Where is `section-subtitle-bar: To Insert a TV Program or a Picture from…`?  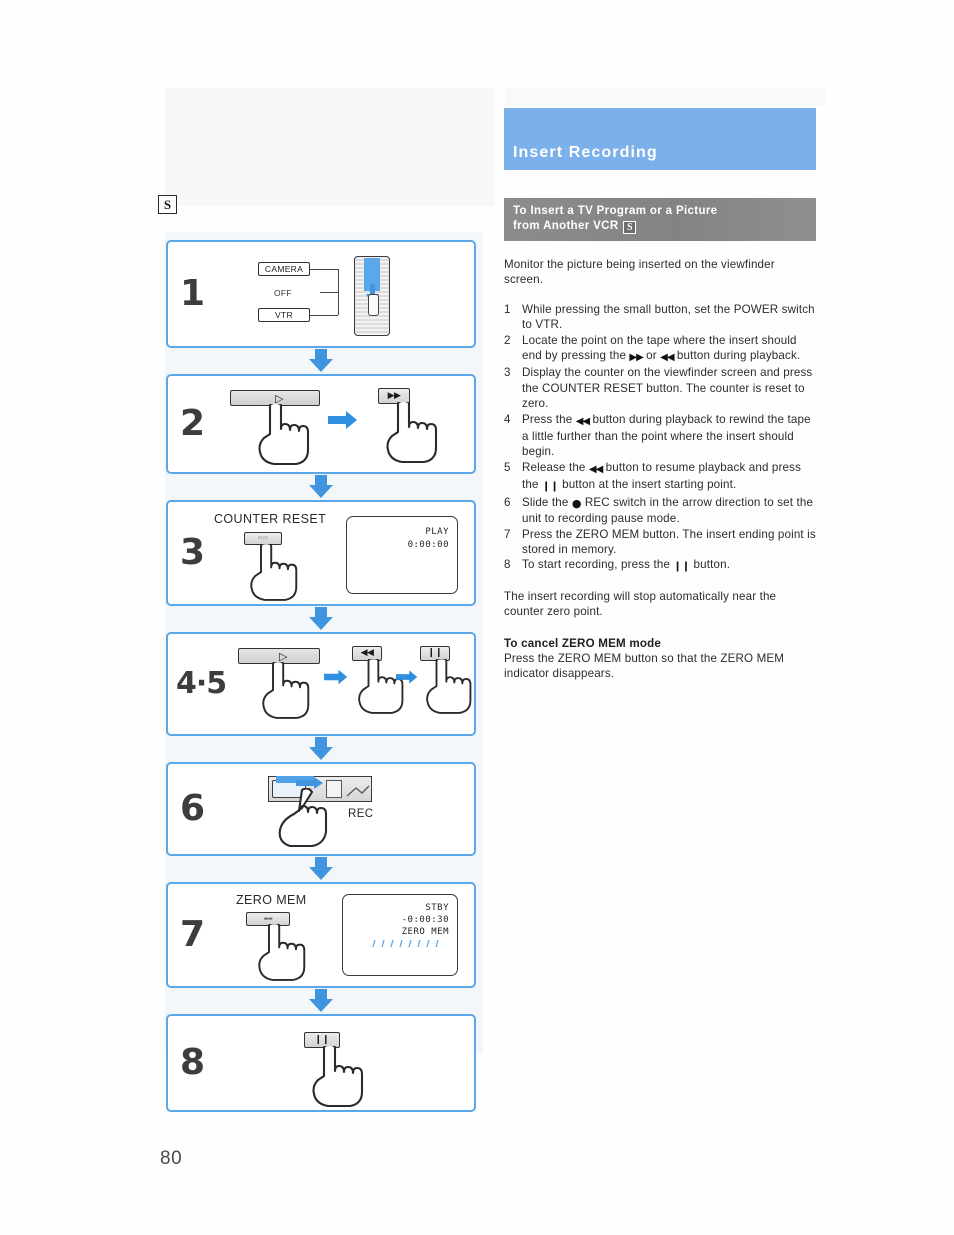 section-subtitle-bar: To Insert a TV Program or a Picture from… is located at coordinates (660, 219).